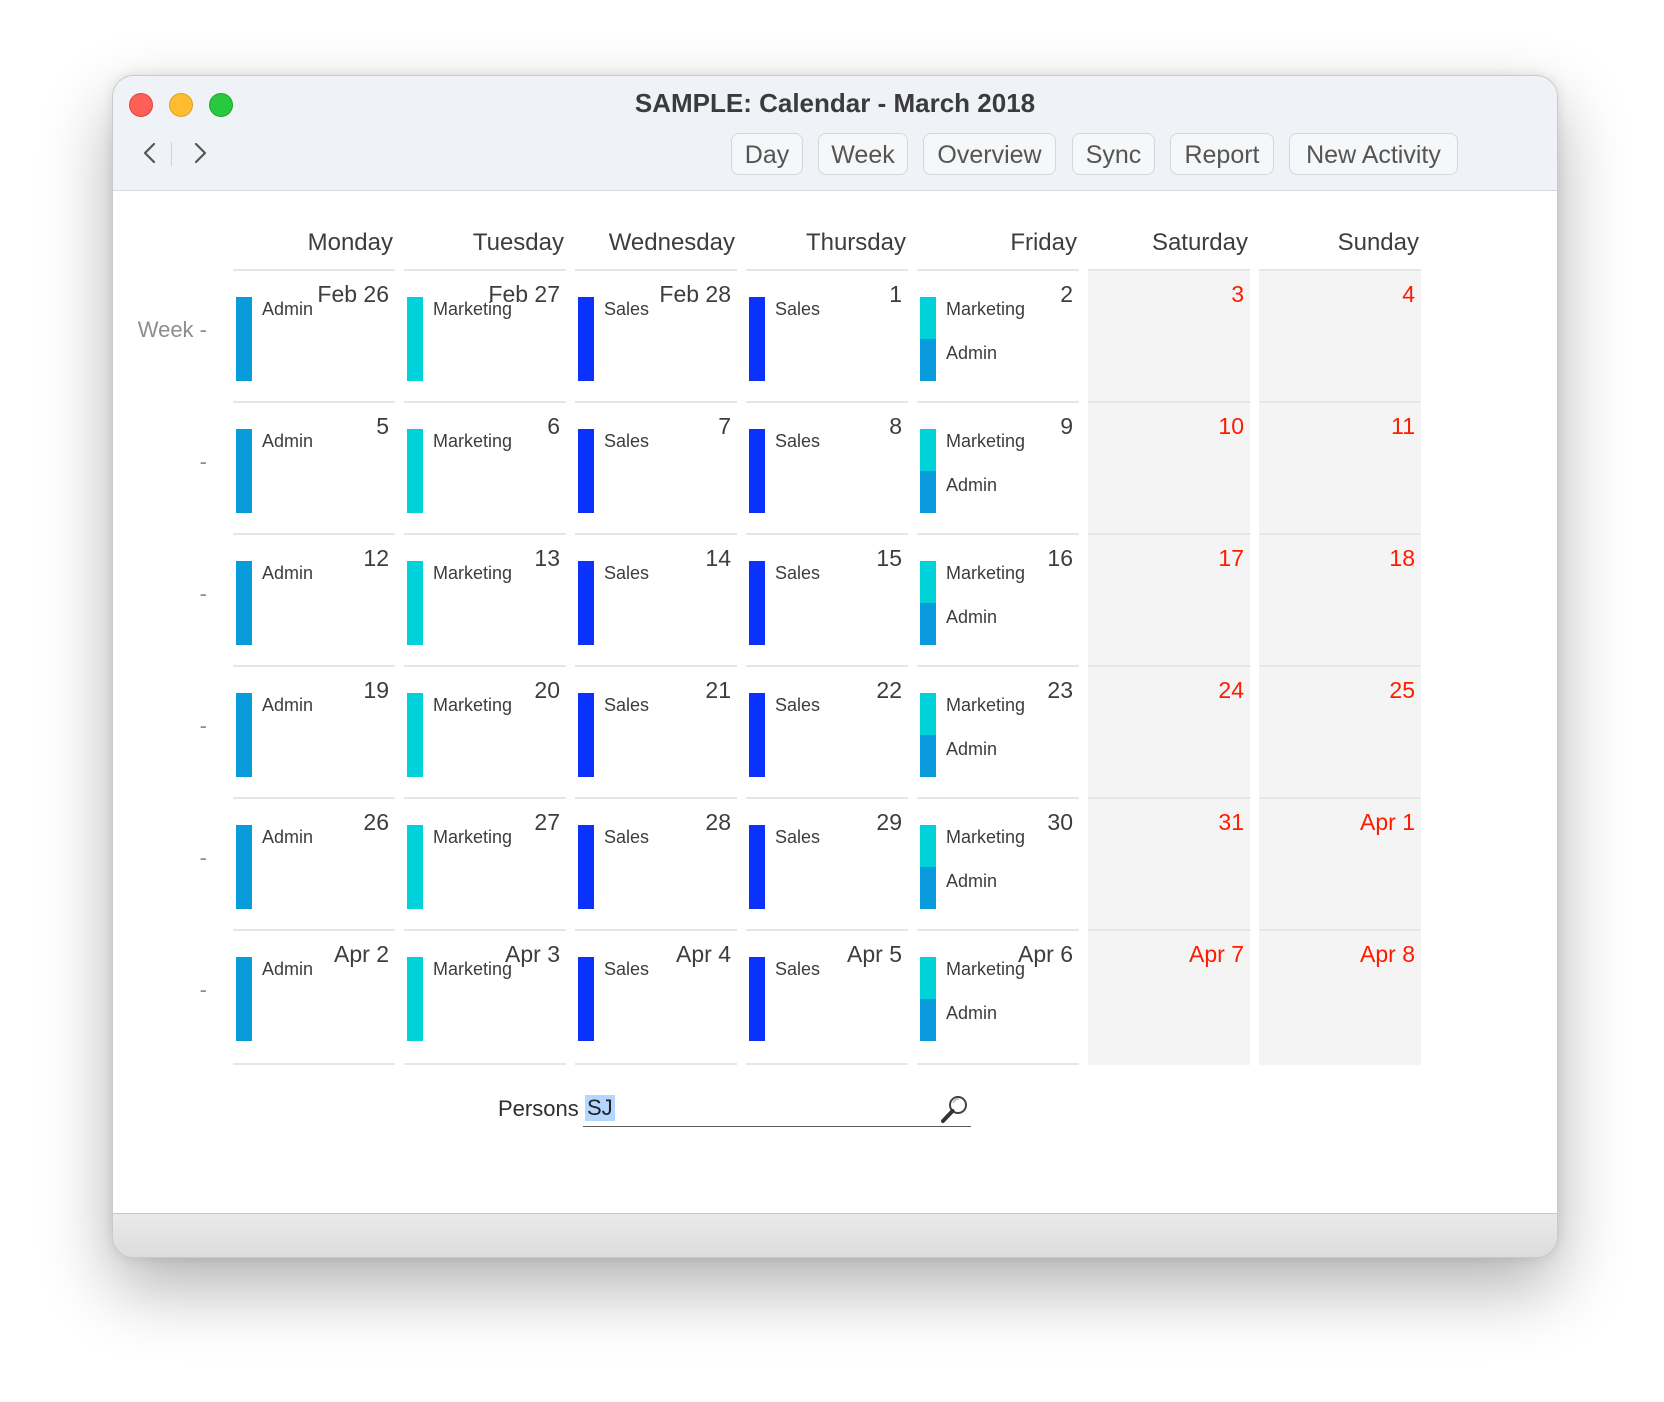  What do you see at coordinates (1169, 467) in the screenshot?
I see `day-cell: 10` at bounding box center [1169, 467].